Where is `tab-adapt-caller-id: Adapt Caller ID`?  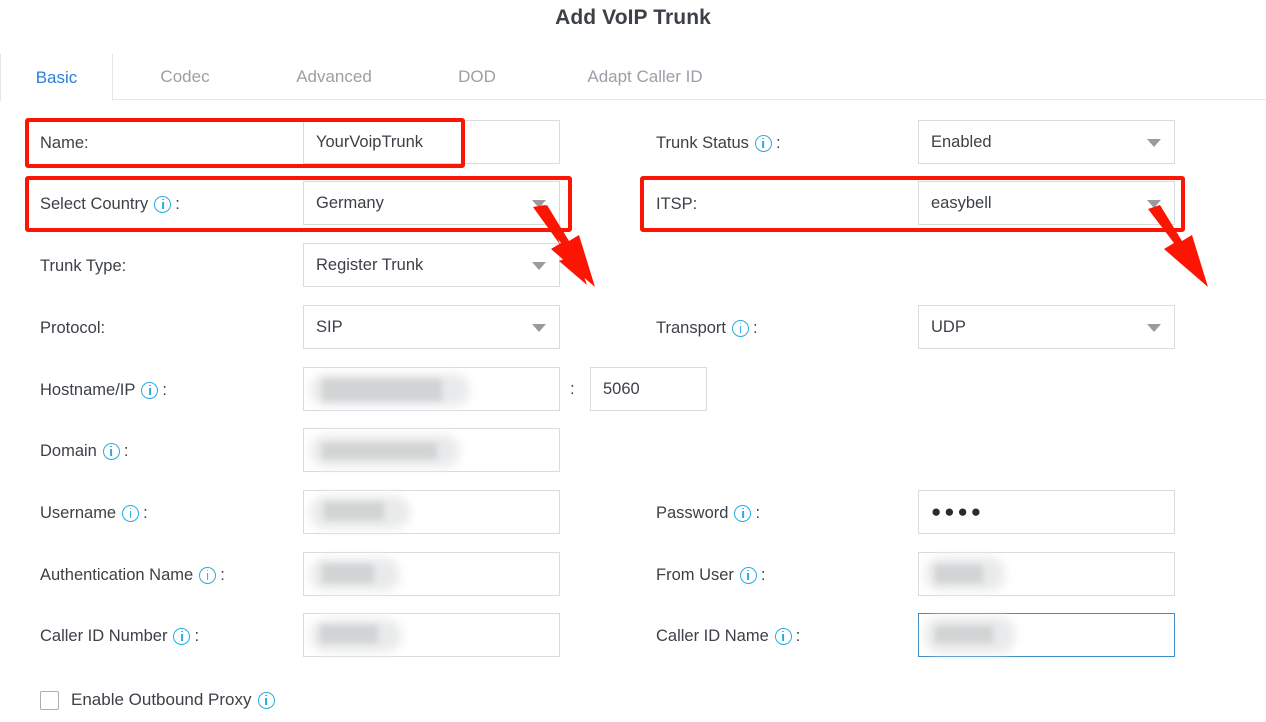
tab-adapt-caller-id: Adapt Caller ID is located at coordinates (645, 76).